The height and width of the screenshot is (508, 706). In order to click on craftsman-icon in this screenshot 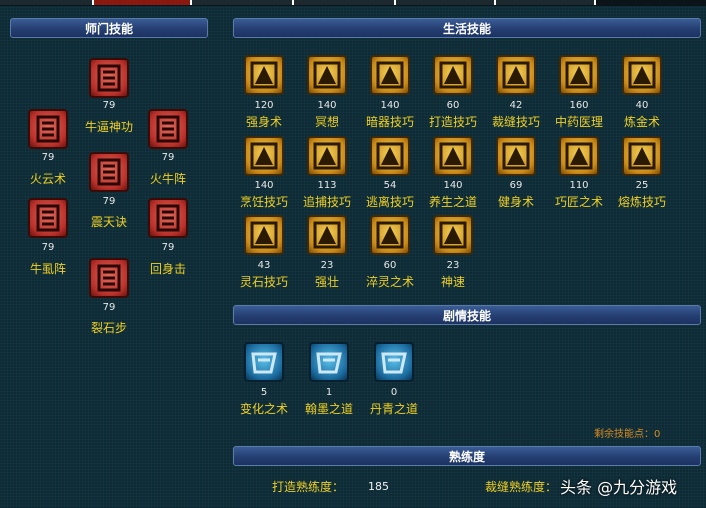, I will do `click(579, 156)`.